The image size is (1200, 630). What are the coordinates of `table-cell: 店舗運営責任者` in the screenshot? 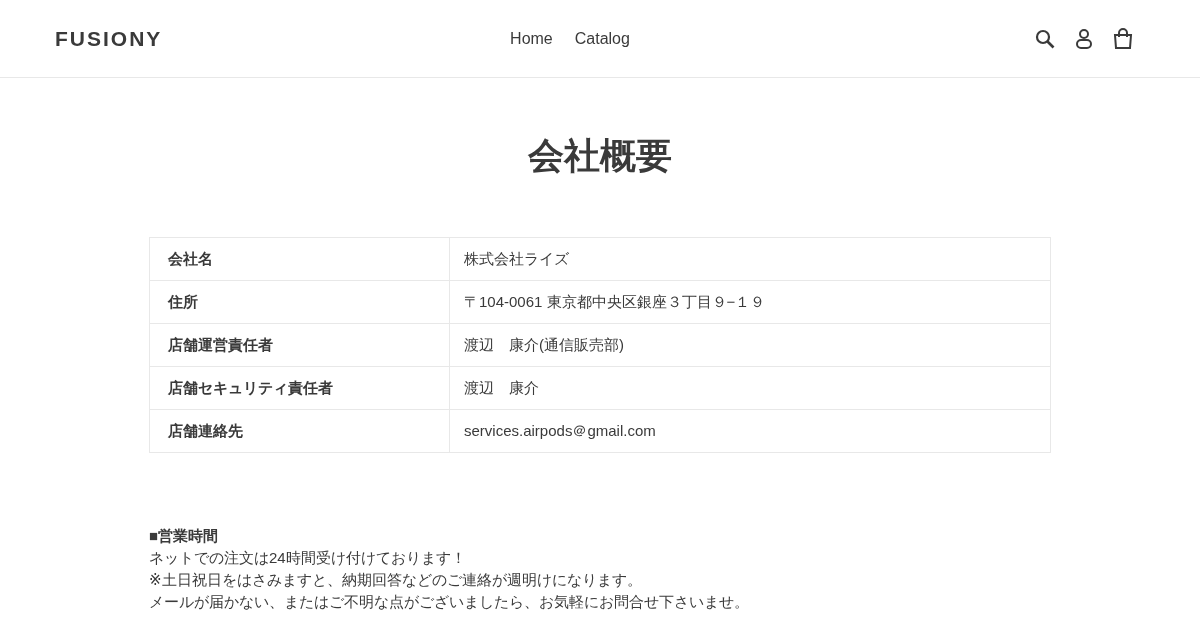 It's located at (299, 345).